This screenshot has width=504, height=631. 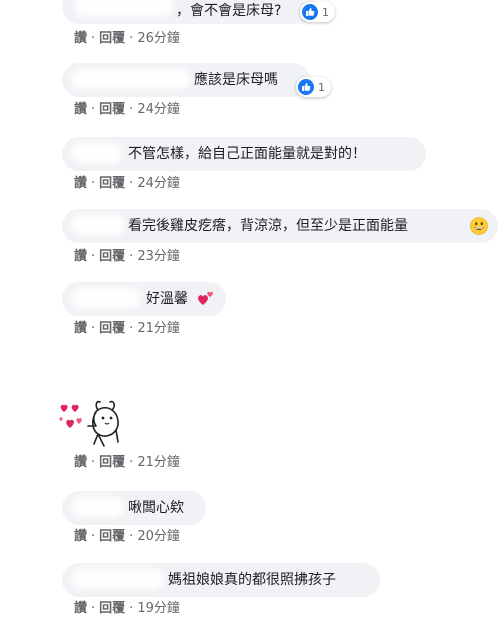 What do you see at coordinates (229, 11) in the screenshot?
I see `comment-text: ，會不會是床母?` at bounding box center [229, 11].